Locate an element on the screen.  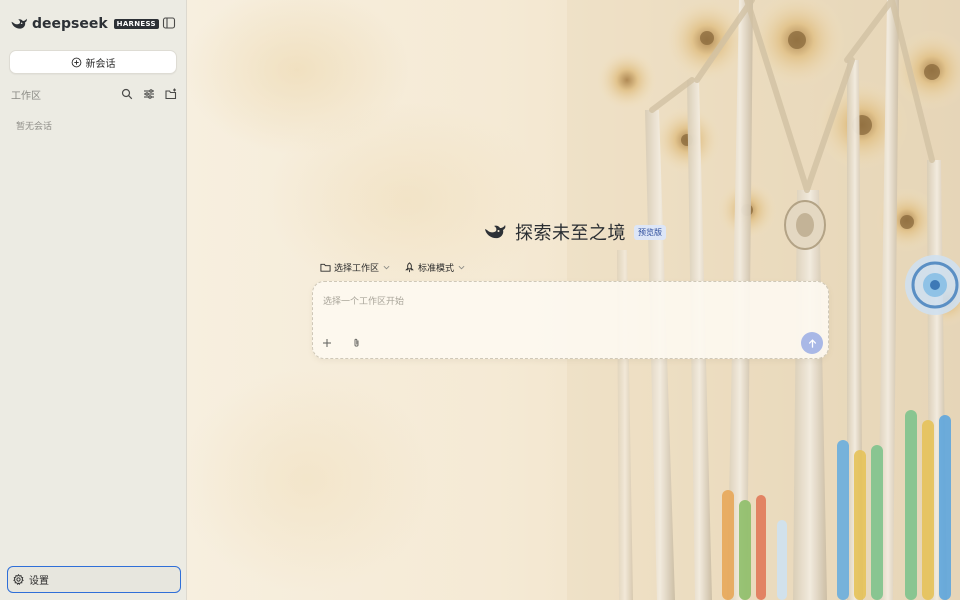
folder-icon is located at coordinates (325, 267).